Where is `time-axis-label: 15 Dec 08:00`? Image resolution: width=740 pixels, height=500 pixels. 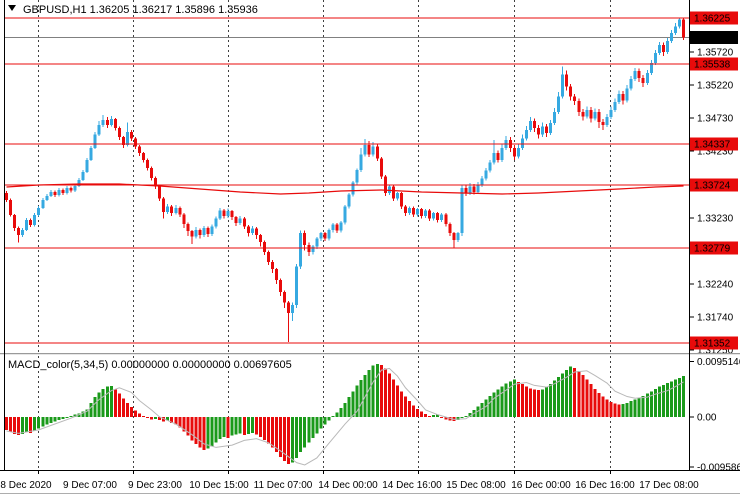
time-axis-label: 15 Dec 08:00 is located at coordinates (476, 485).